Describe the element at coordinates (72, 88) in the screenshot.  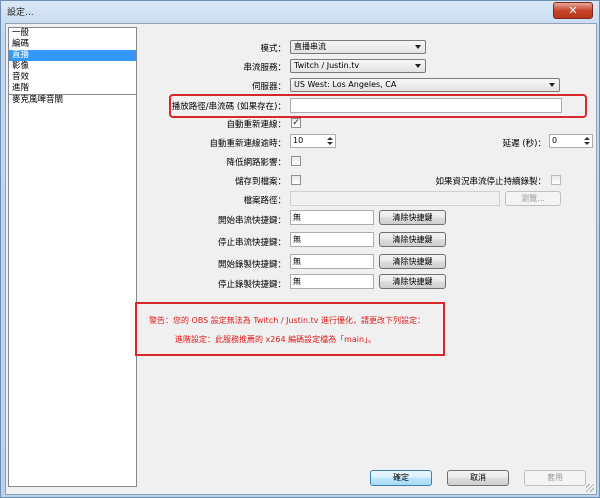
I see `sidebar-item-advanced: 進階` at that location.